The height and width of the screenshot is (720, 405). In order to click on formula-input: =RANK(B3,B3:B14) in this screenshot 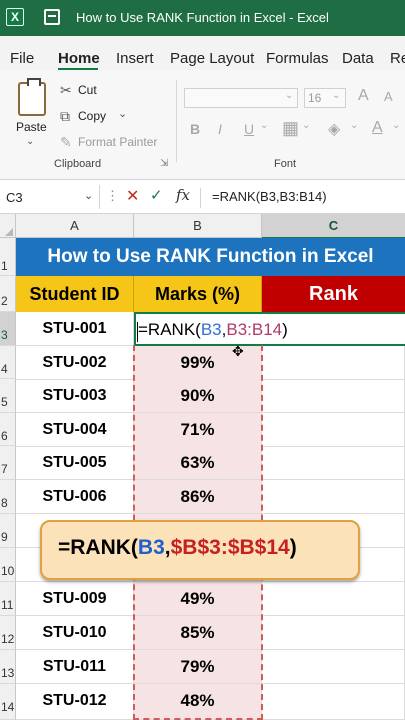, I will do `click(269, 196)`.